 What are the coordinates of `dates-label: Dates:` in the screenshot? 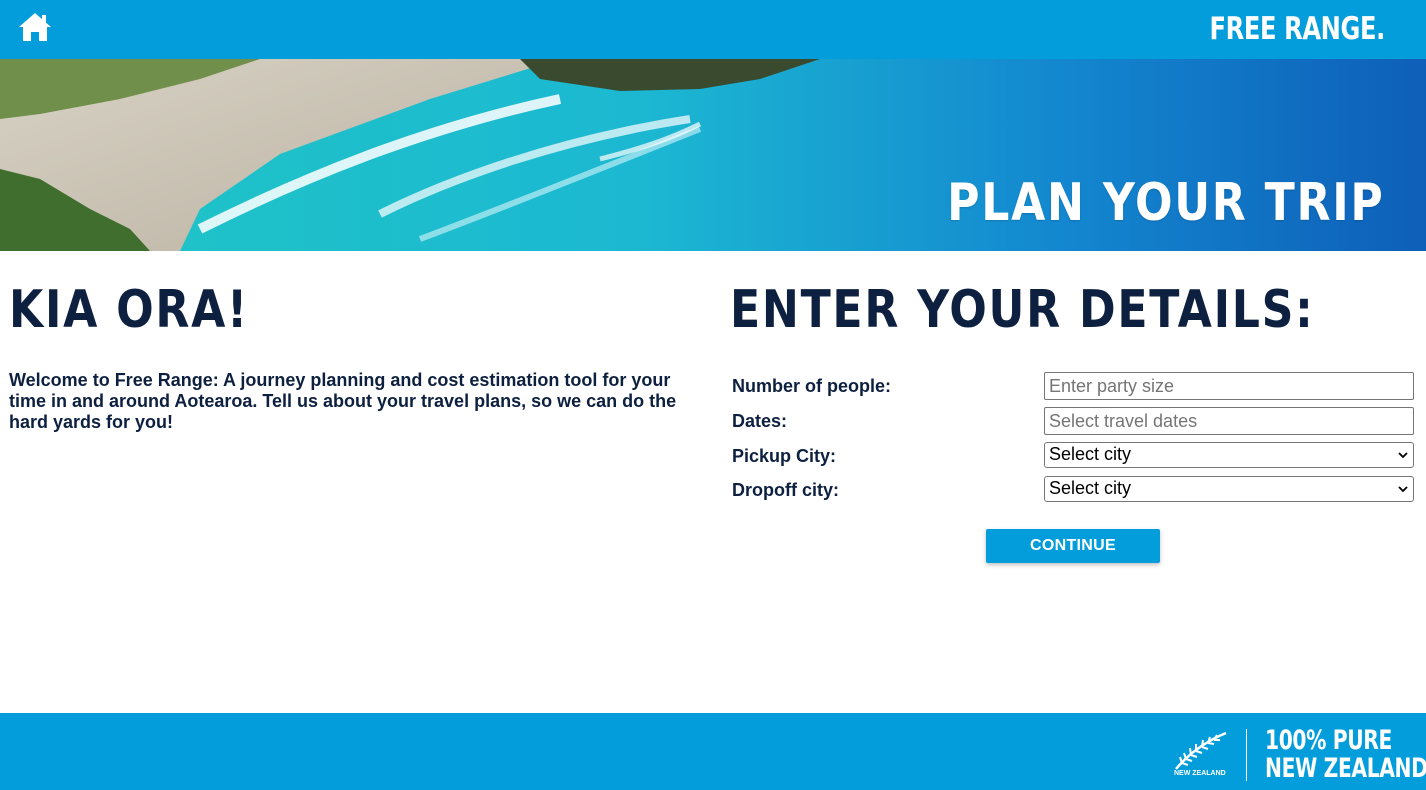 It's located at (760, 421).